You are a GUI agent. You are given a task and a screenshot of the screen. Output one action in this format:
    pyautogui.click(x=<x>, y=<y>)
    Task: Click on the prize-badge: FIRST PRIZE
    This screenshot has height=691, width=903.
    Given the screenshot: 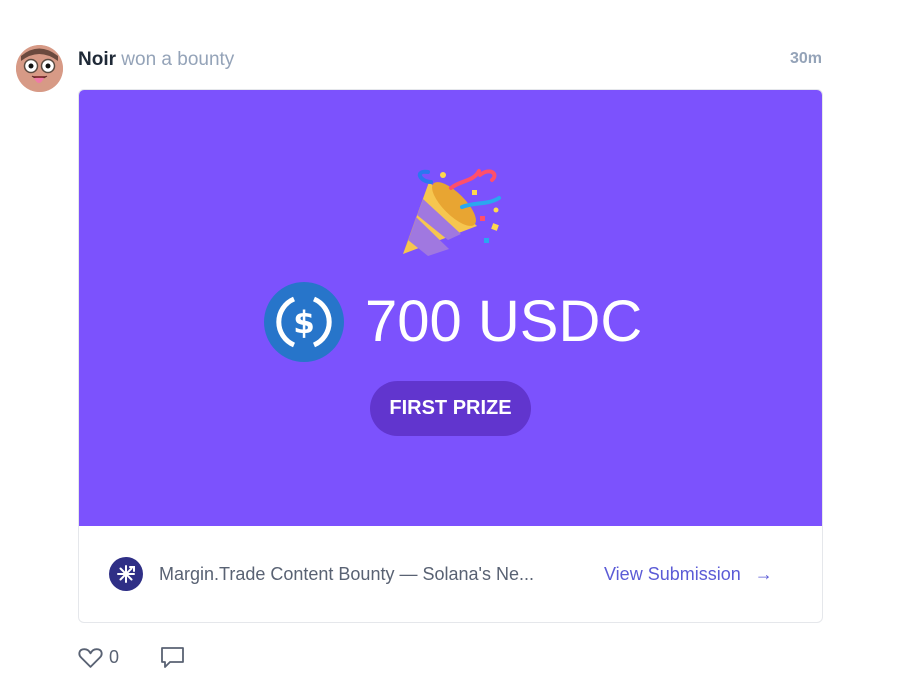 What is the action you would take?
    pyautogui.click(x=450, y=408)
    